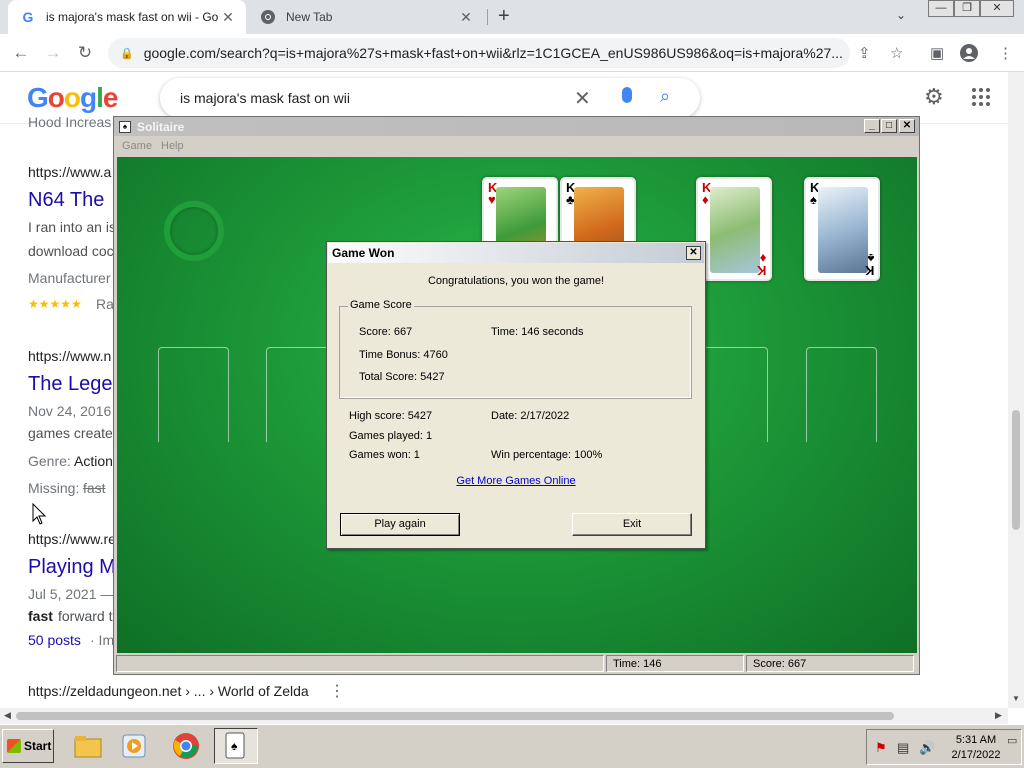  Describe the element at coordinates (981, 97) in the screenshot. I see `google-apps-icon` at that location.